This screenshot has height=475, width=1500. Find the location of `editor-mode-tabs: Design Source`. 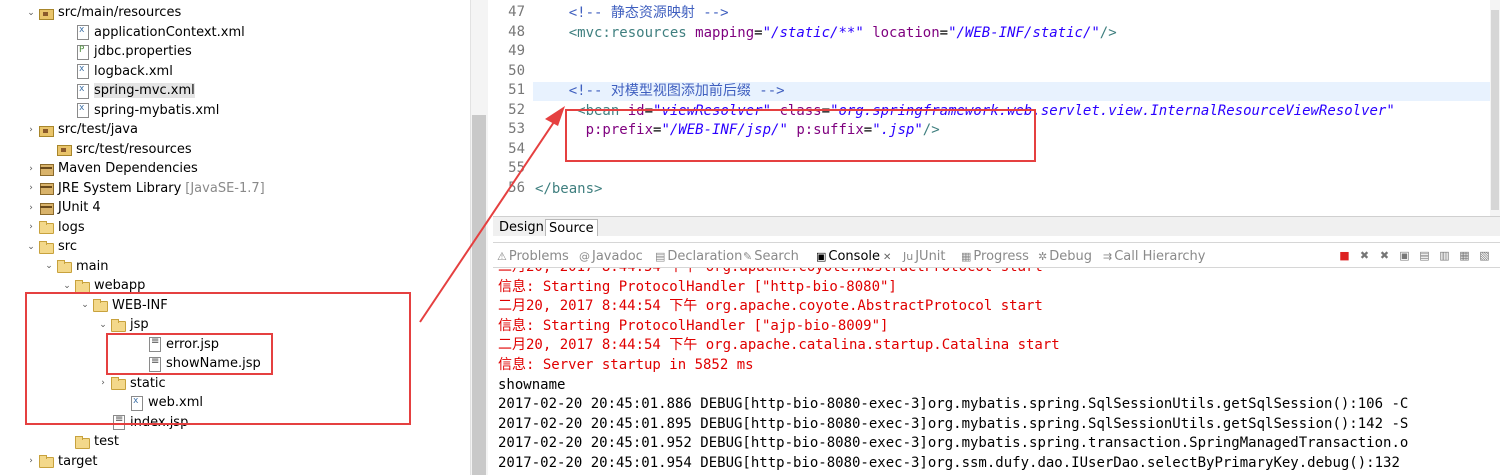

editor-mode-tabs: Design Source is located at coordinates (996, 226).